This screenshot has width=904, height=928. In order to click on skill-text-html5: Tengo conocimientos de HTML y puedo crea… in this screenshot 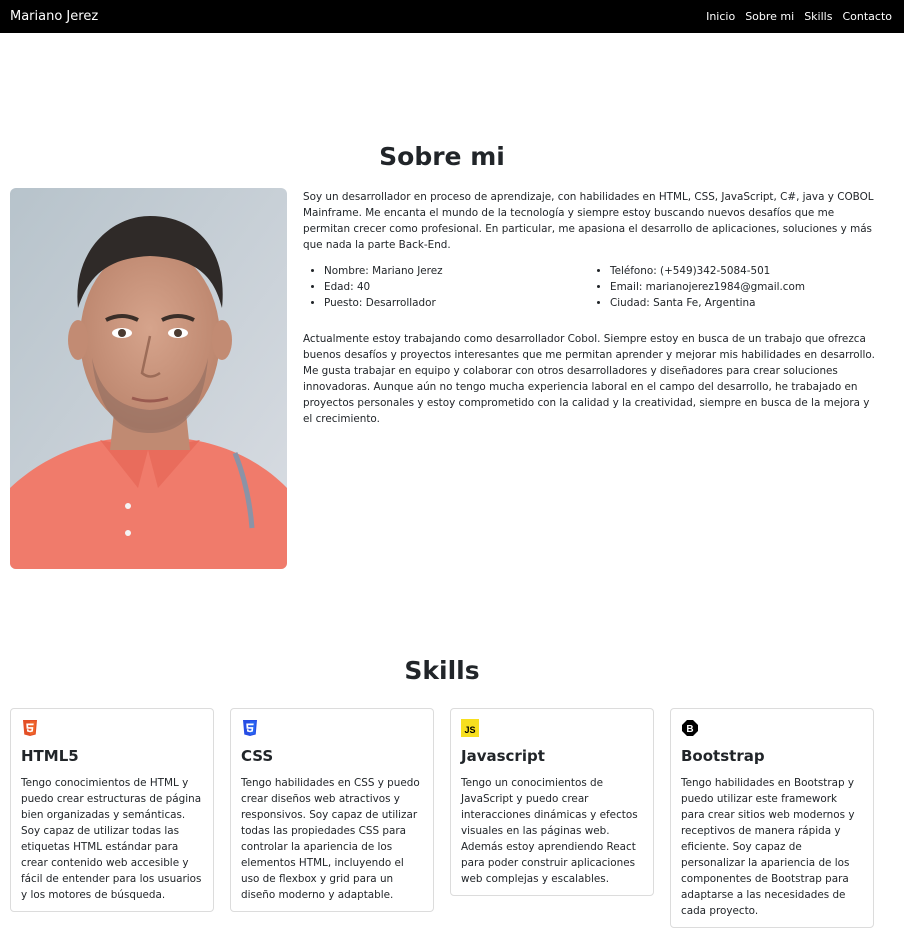, I will do `click(111, 839)`.